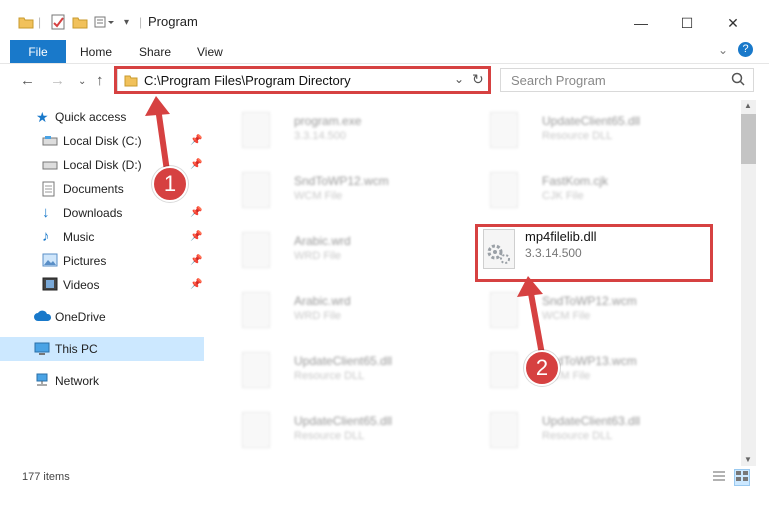 The height and width of the screenshot is (505, 769). Describe the element at coordinates (170, 184) in the screenshot. I see `step-badge-1: 1` at that location.